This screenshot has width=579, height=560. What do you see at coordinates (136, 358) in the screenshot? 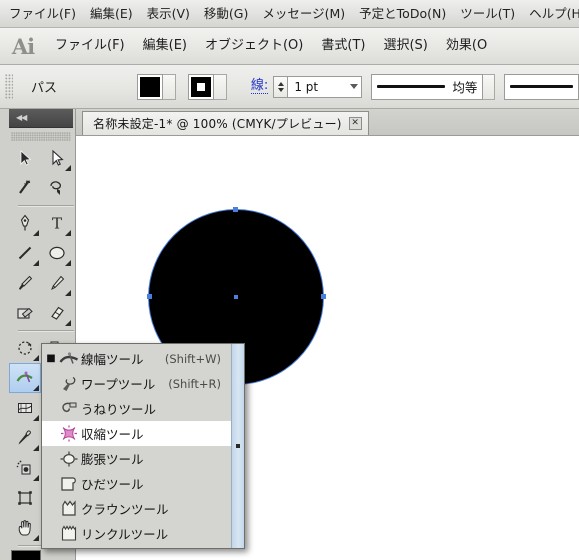
I see `flyout-item-width-tool: ■ 線幅ツール (Shift+W)` at bounding box center [136, 358].